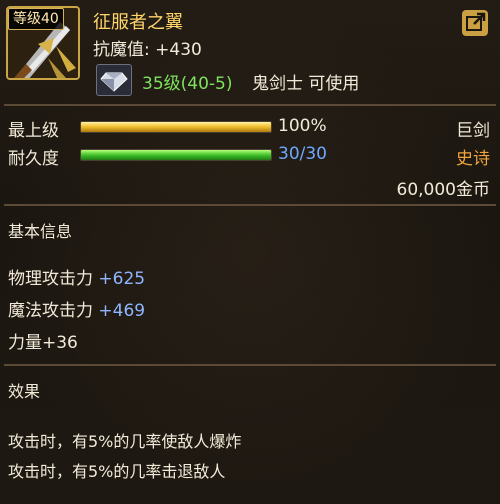  I want to click on price: 60,000金币, so click(443, 190).